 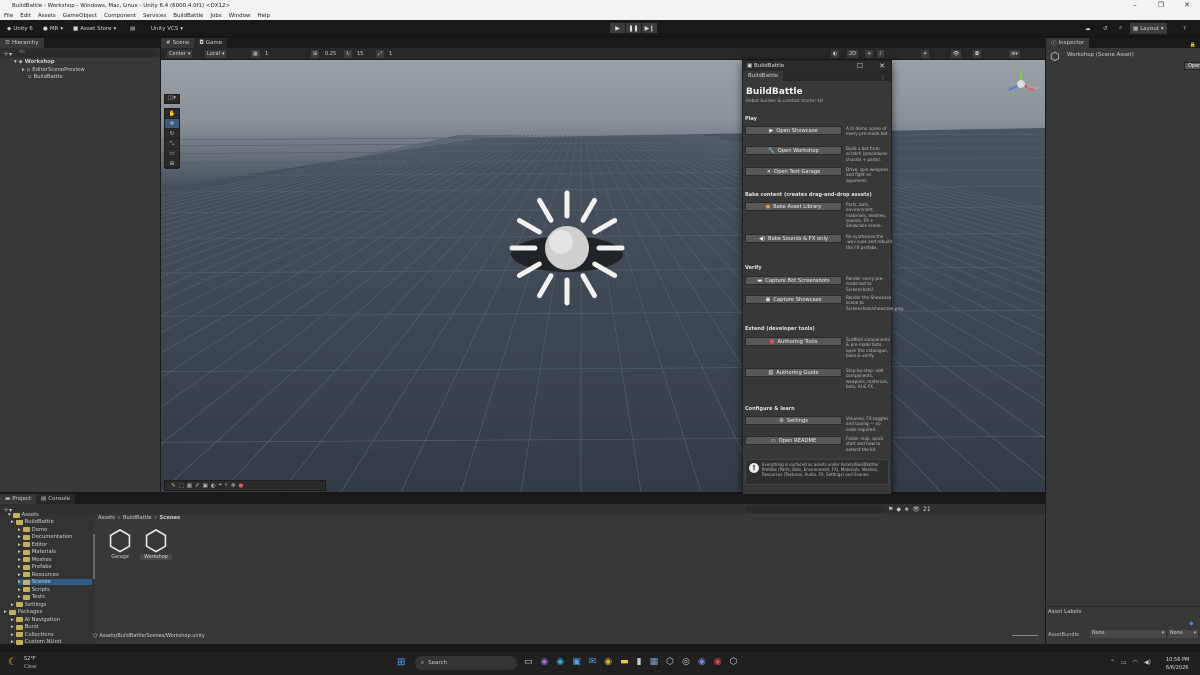 What do you see at coordinates (906, 509) in the screenshot?
I see `star-icon: ★` at bounding box center [906, 509].